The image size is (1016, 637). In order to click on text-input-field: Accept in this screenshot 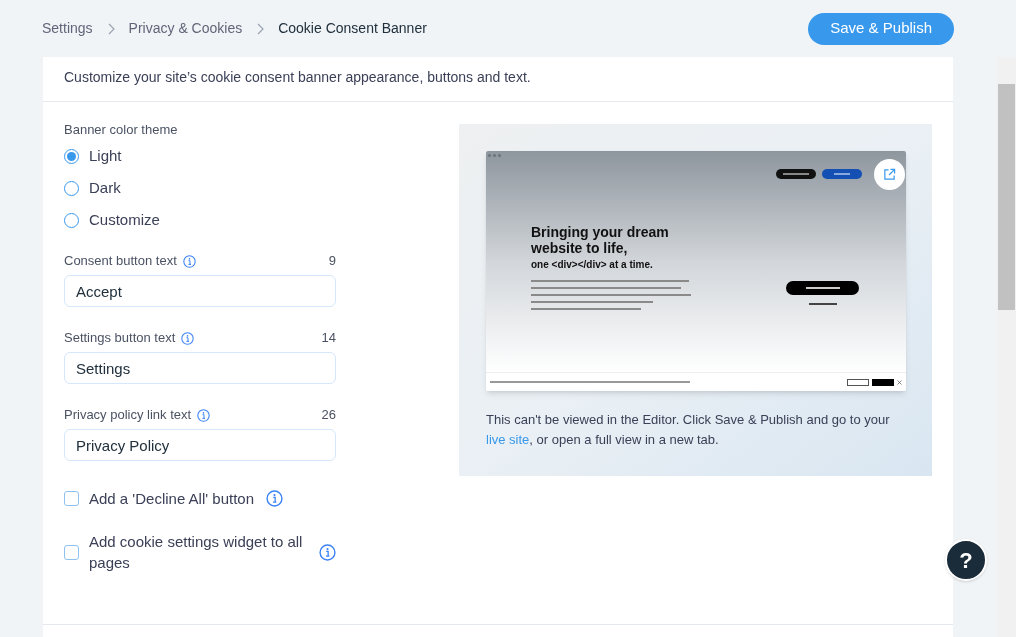, I will do `click(200, 291)`.